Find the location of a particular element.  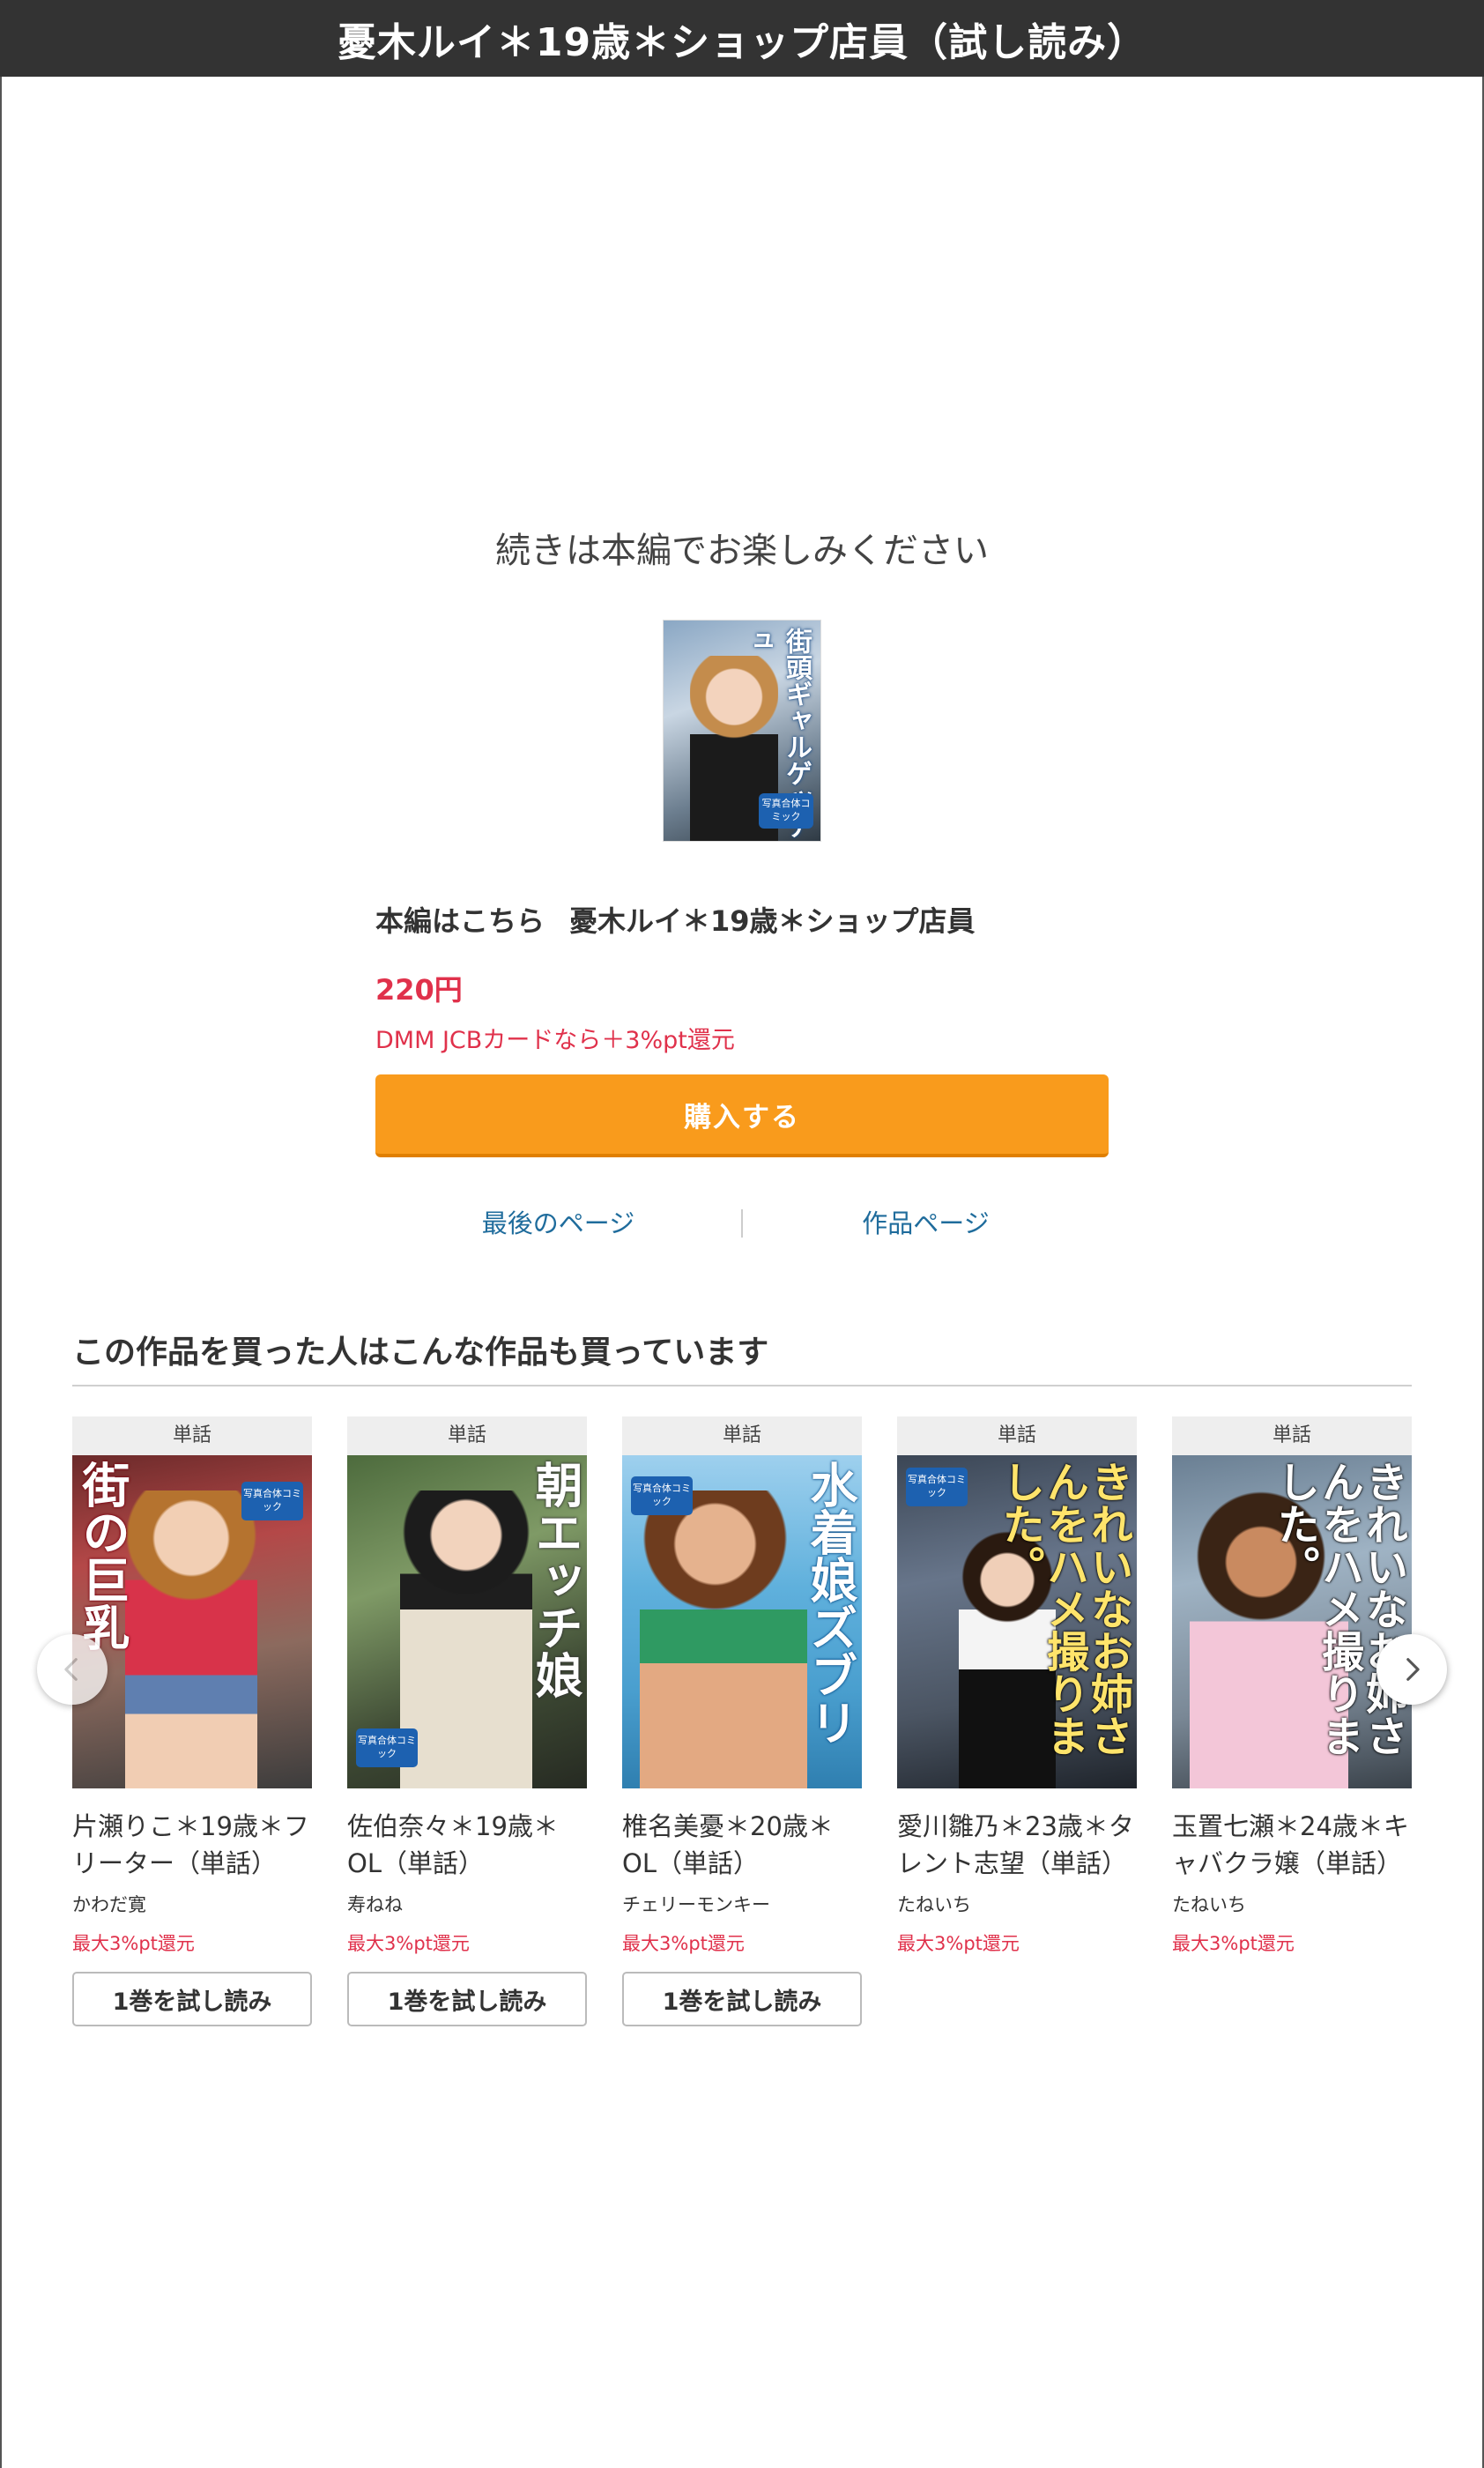

recommendations-divider is located at coordinates (742, 1385).